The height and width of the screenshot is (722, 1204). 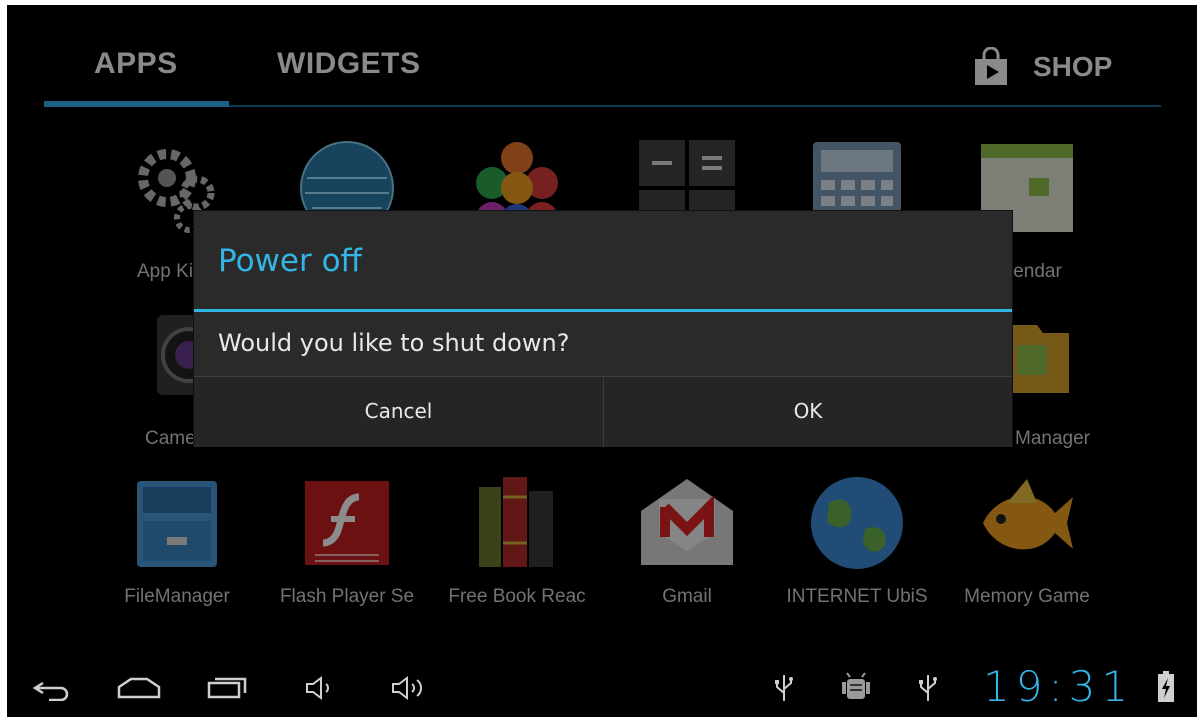 What do you see at coordinates (687, 522) in the screenshot?
I see `gmail-icon` at bounding box center [687, 522].